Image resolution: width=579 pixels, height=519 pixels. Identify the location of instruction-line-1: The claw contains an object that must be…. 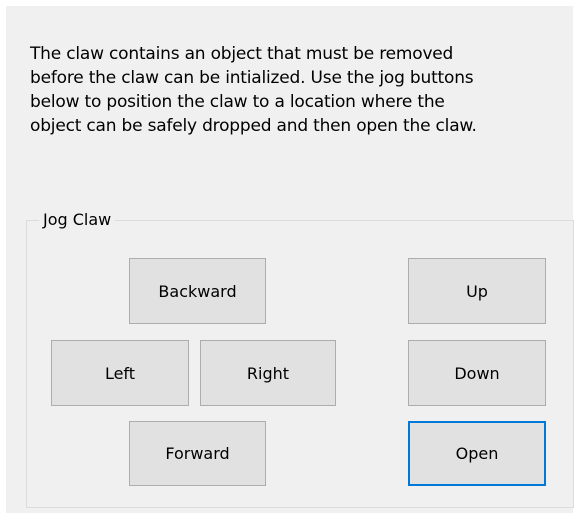
(242, 54).